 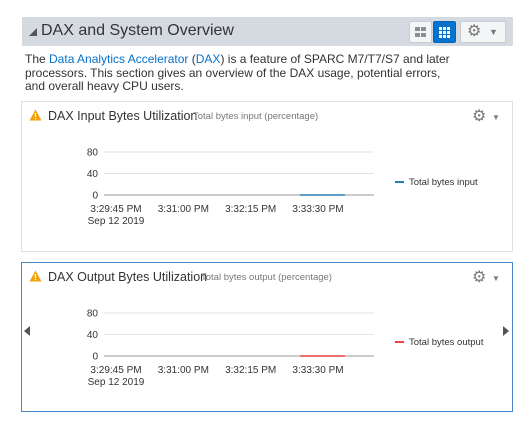 I want to click on chevron-down-icon: ▼, so click(x=493, y=32).